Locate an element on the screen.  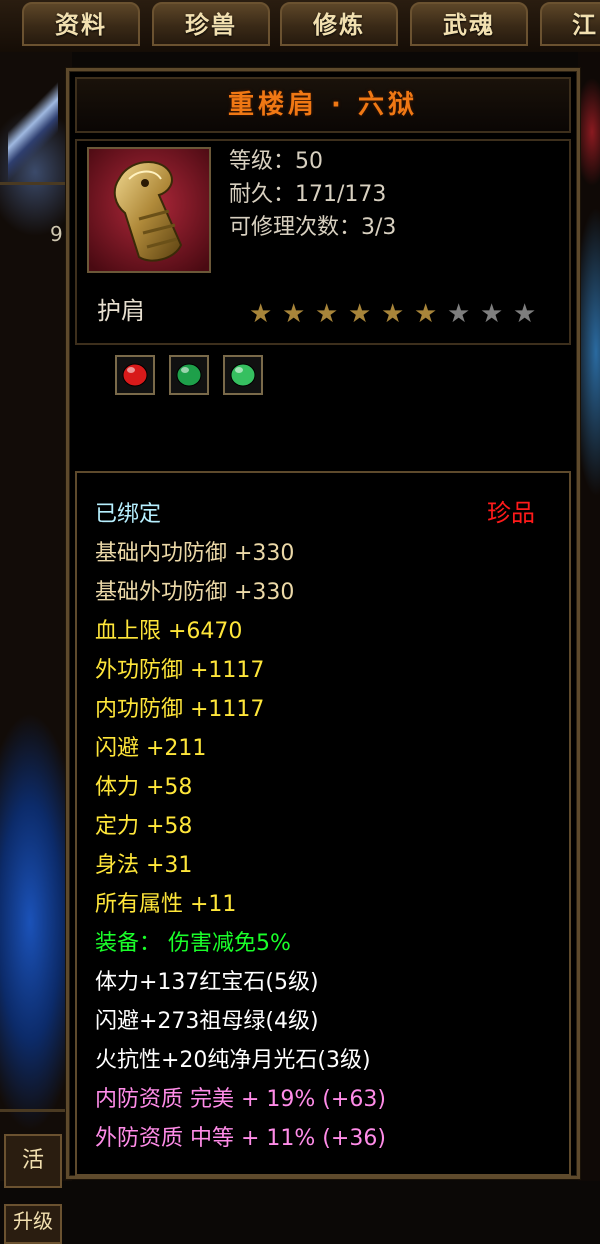
item-stats: 等级：50 耐久：171/173 可修理次数：3/3 is located at coordinates (312, 194).